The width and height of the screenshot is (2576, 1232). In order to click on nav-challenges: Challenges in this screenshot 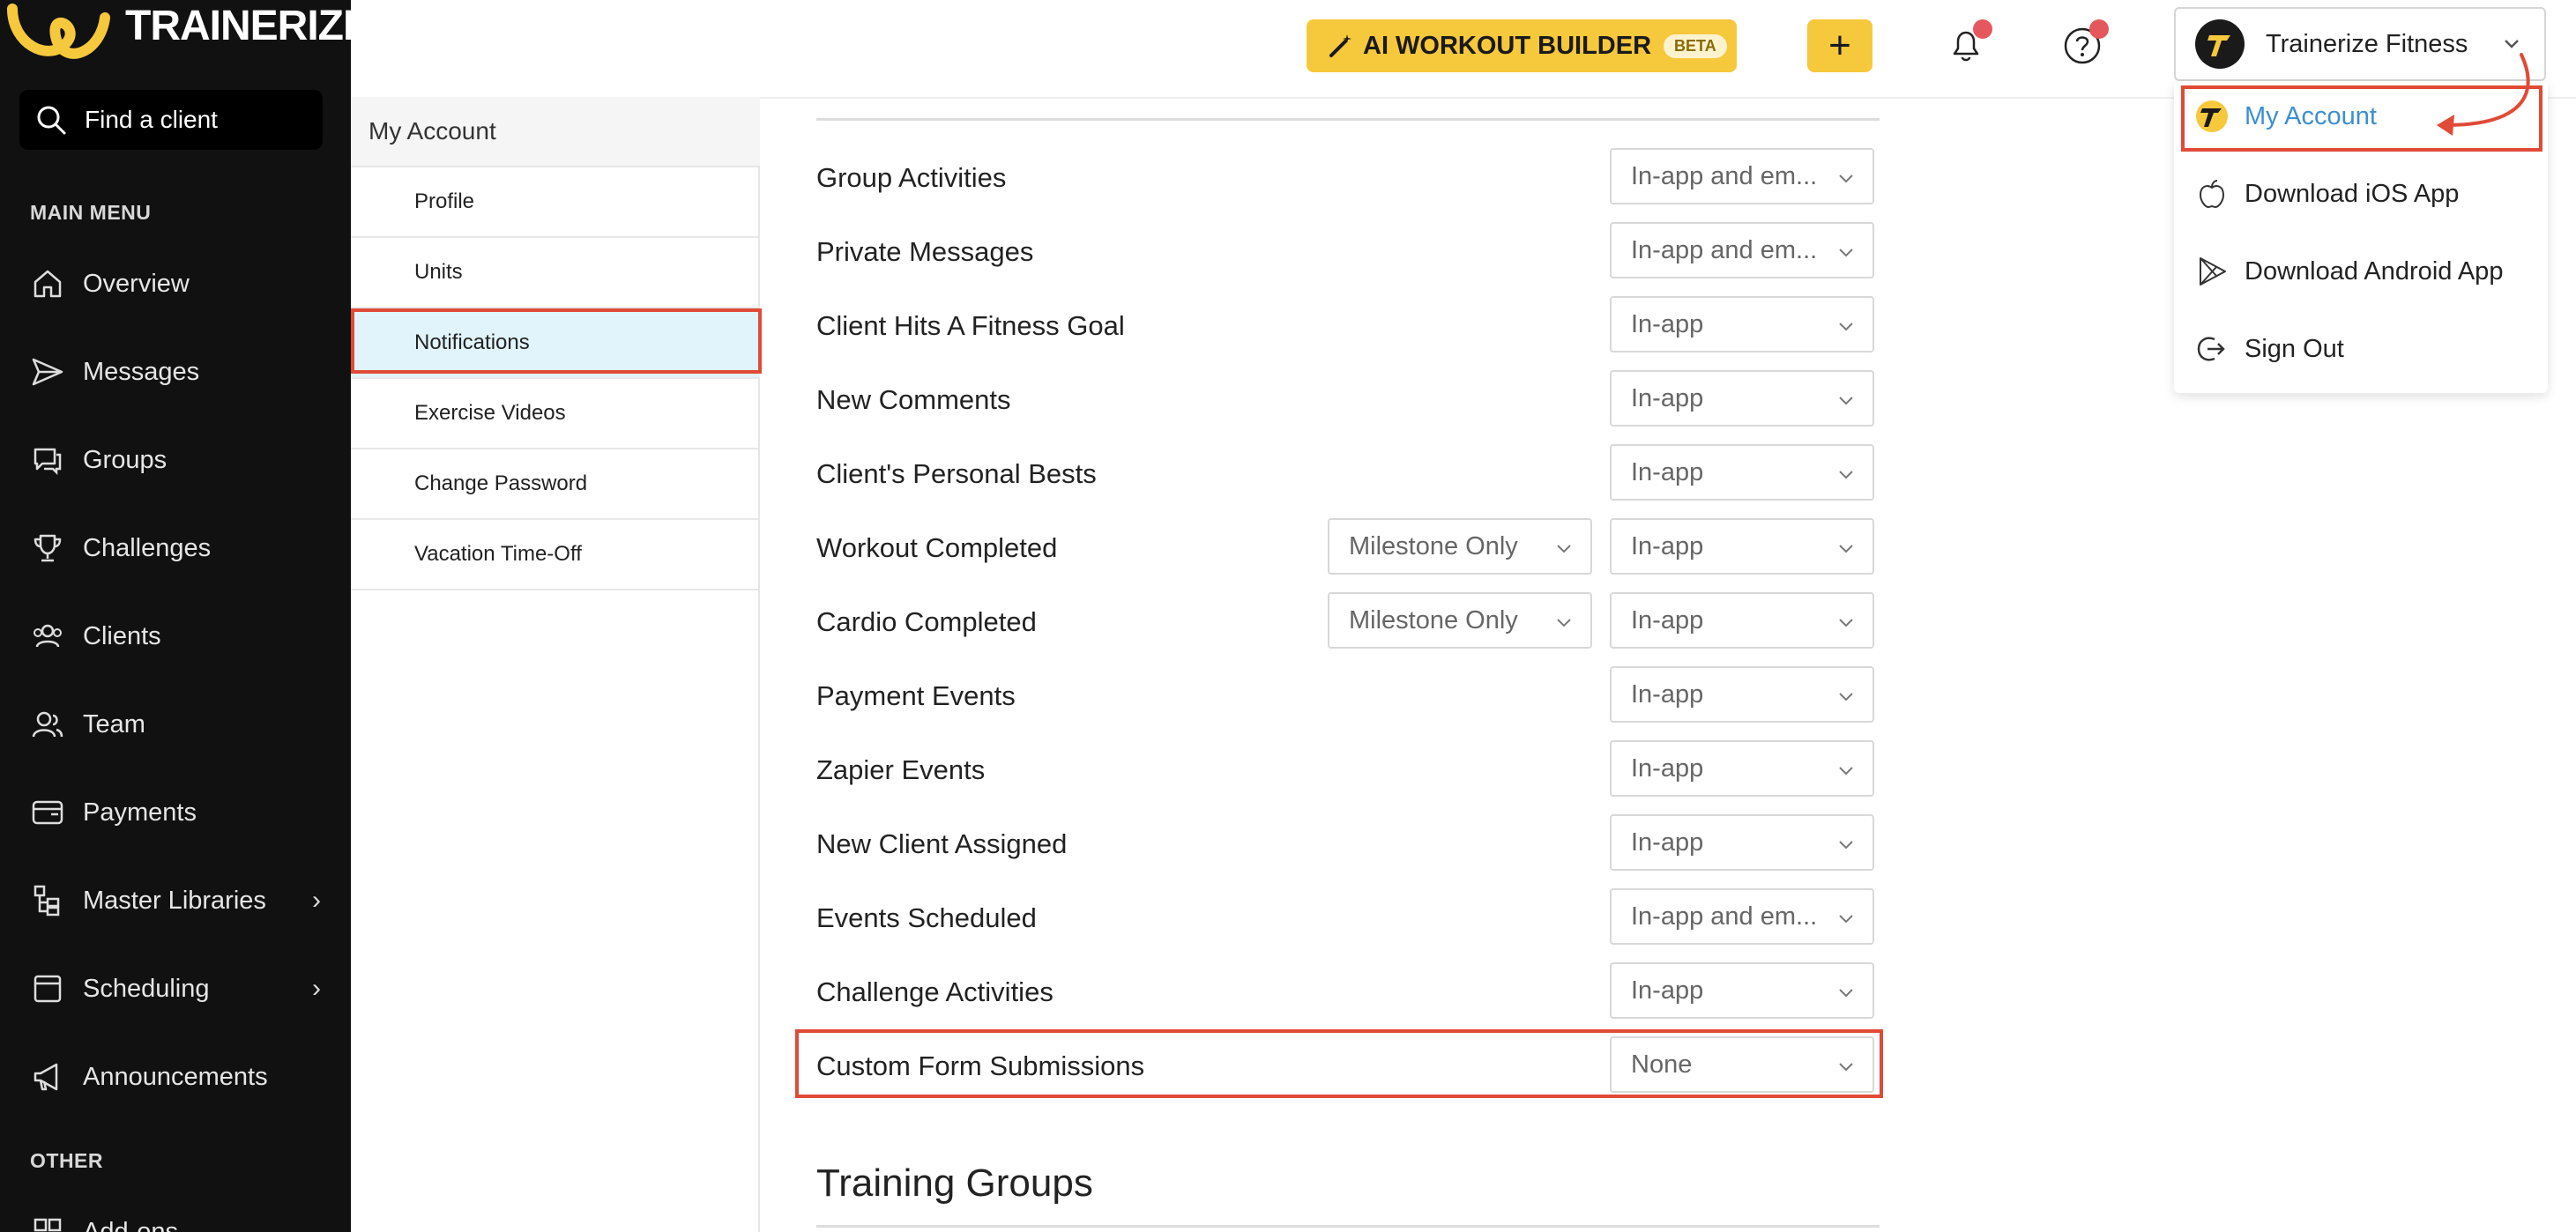, I will do `click(180, 548)`.